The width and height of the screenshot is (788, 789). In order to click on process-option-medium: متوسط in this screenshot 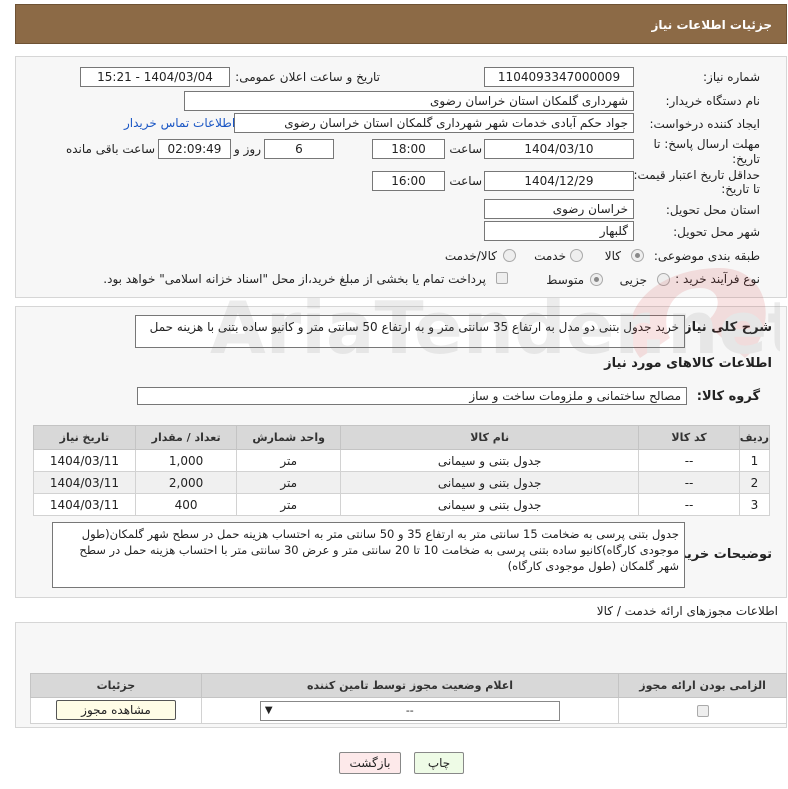, I will do `click(565, 280)`.